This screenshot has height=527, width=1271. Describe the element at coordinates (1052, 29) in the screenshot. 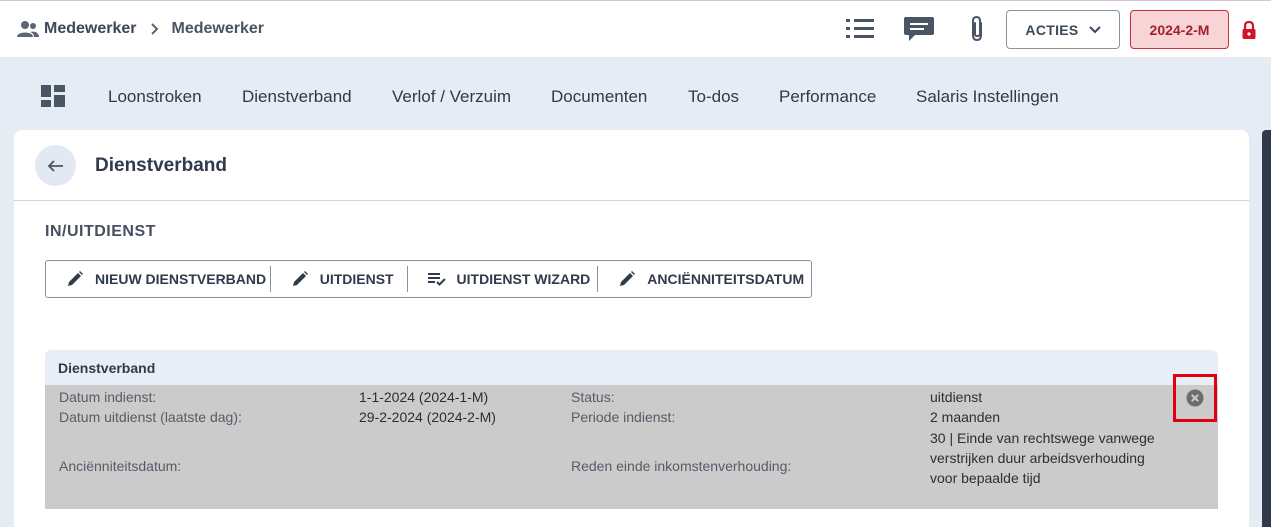

I see `acties-label: ACTIES` at that location.